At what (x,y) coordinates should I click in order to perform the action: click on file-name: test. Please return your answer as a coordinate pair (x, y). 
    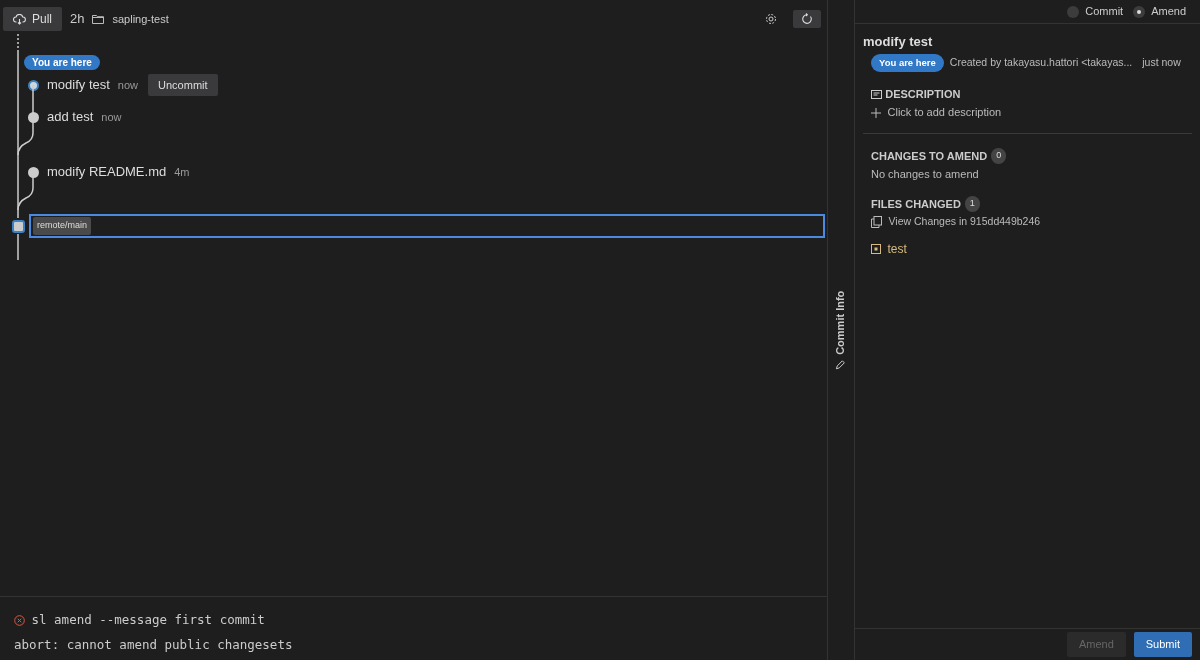
    Looking at the image, I should click on (897, 248).